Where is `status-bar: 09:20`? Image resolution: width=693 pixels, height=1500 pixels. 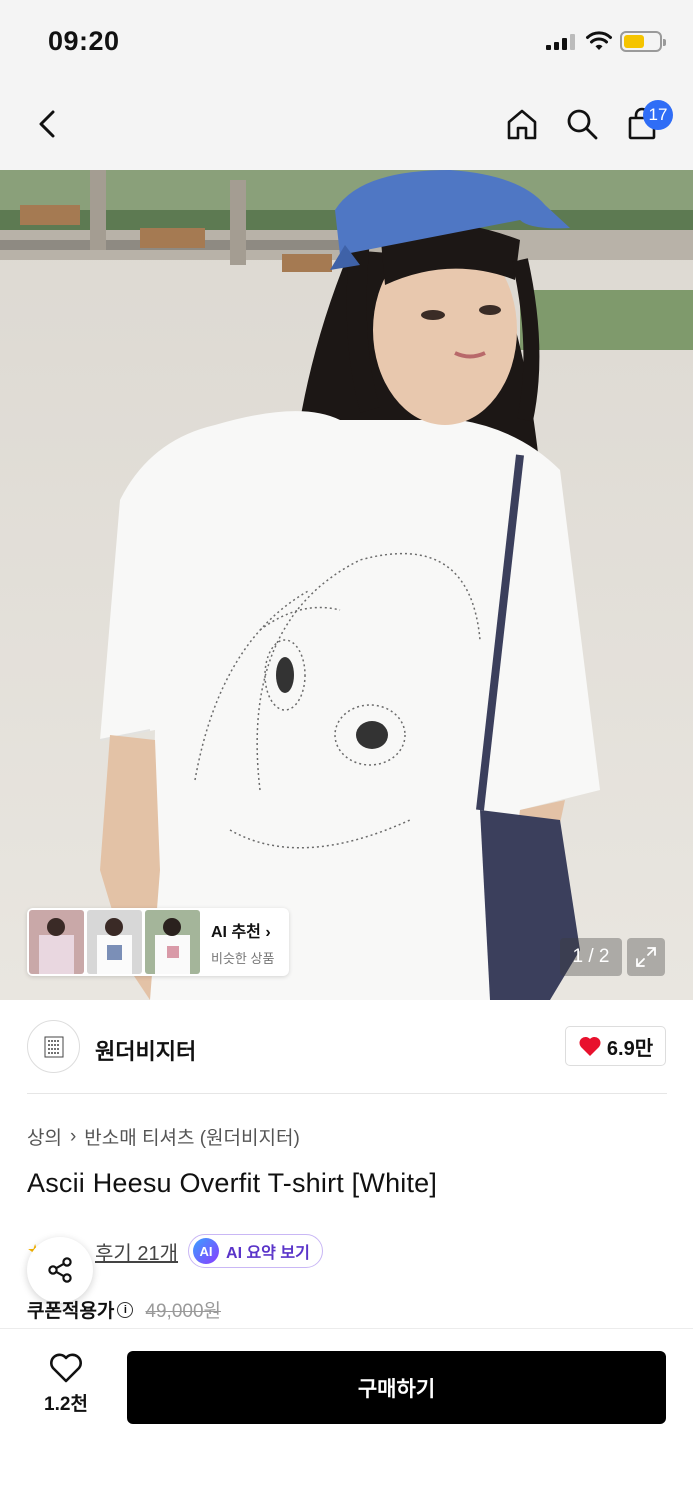 status-bar: 09:20 is located at coordinates (346, 42).